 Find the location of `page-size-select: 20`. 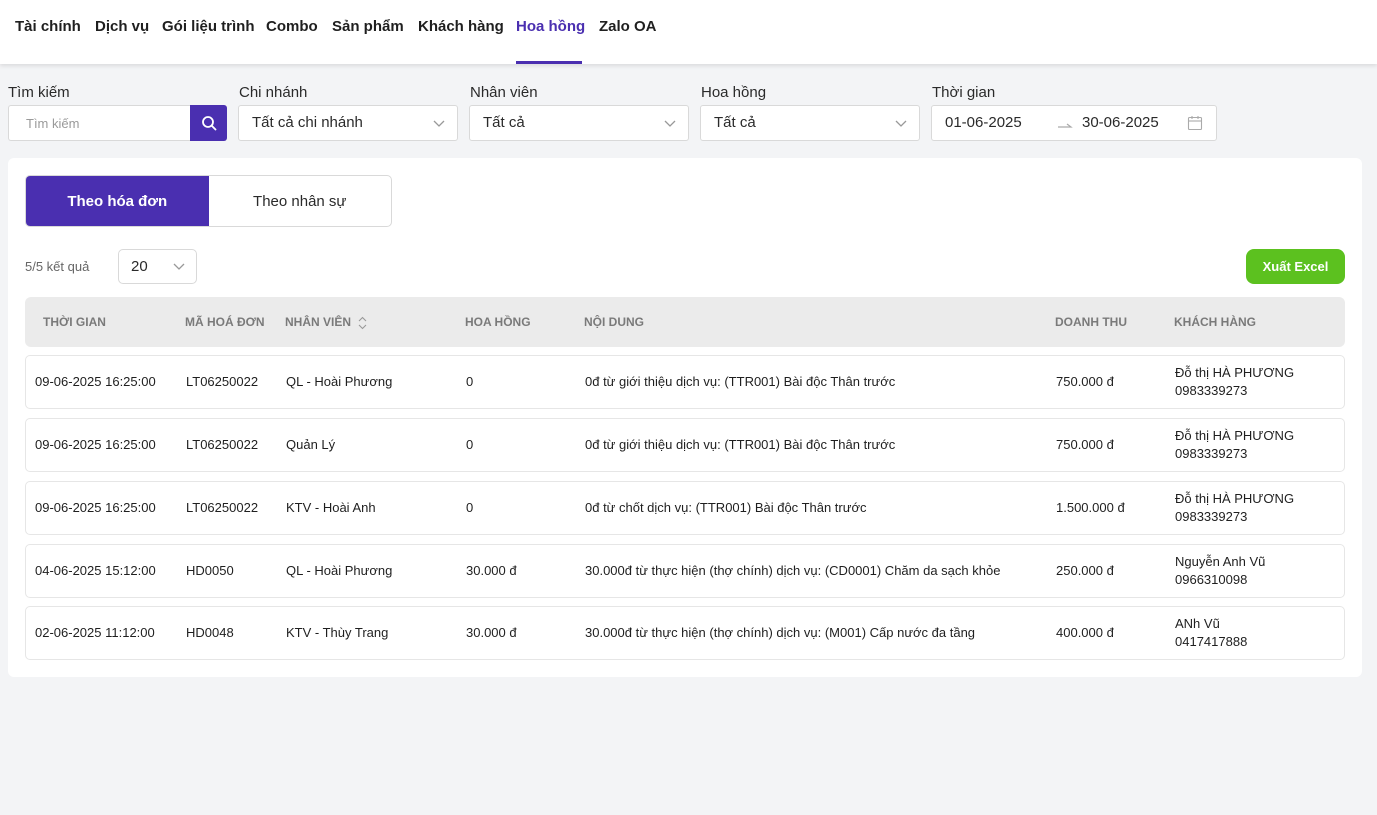

page-size-select: 20 is located at coordinates (157, 266).